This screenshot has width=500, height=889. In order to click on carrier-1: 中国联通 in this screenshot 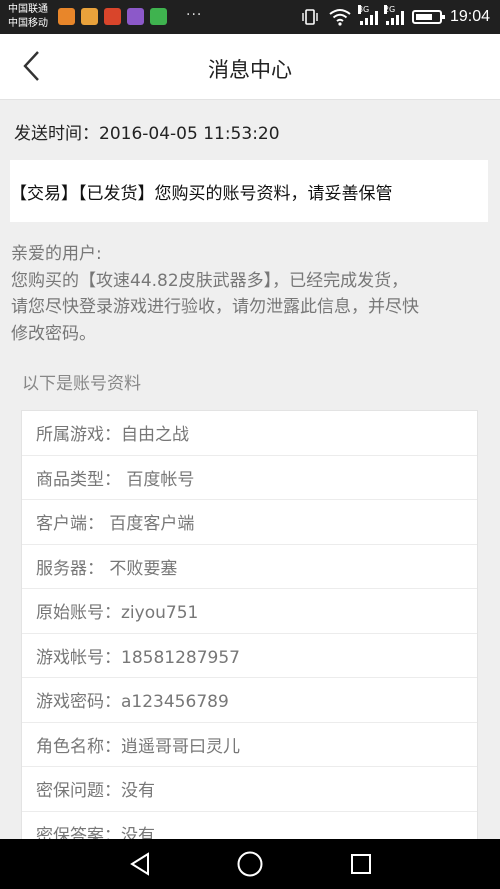, I will do `click(28, 9)`.